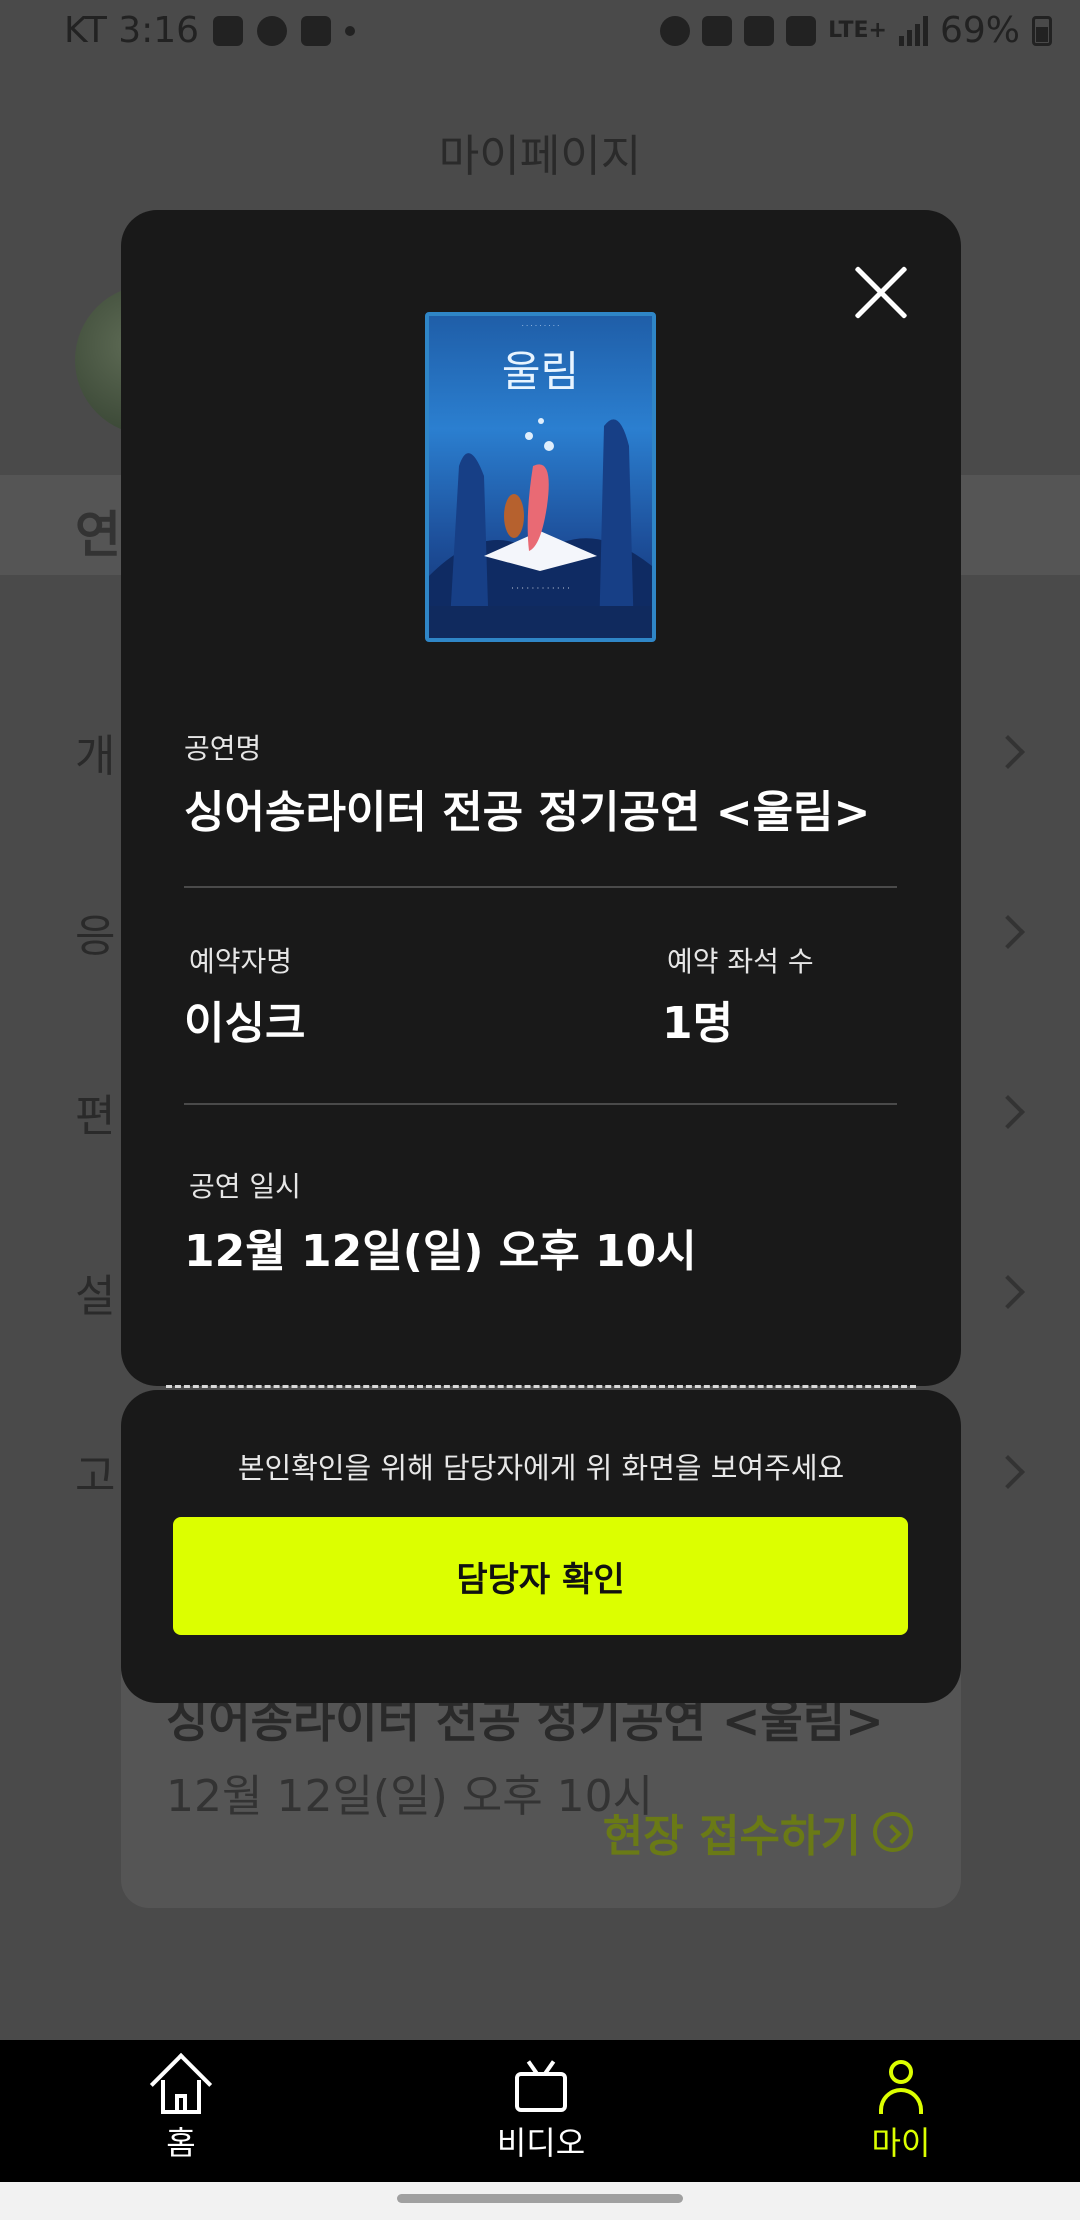  I want to click on close-icon, so click(881, 293).